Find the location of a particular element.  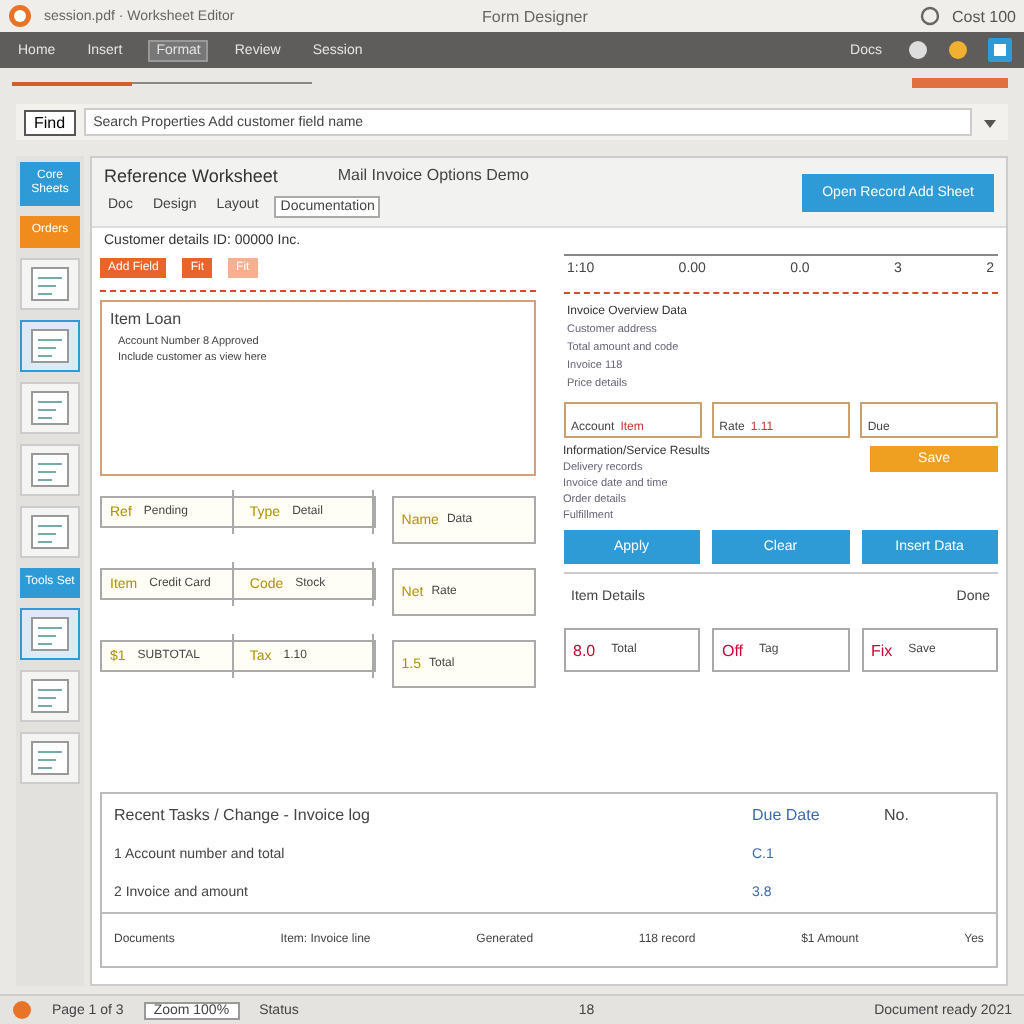

page-title: Reference Worksheet is located at coordinates (191, 176).